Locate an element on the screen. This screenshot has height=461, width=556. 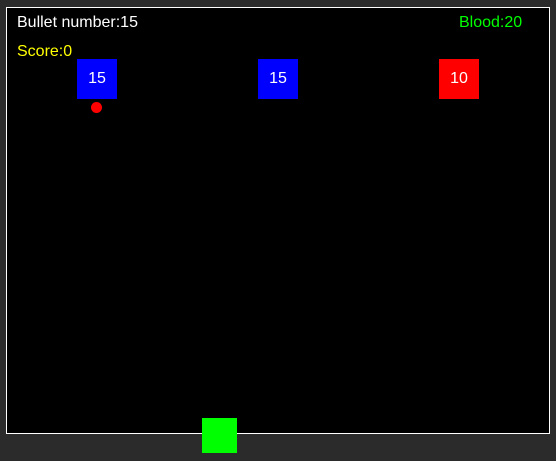
score-label: Score:0 is located at coordinates (45, 51).